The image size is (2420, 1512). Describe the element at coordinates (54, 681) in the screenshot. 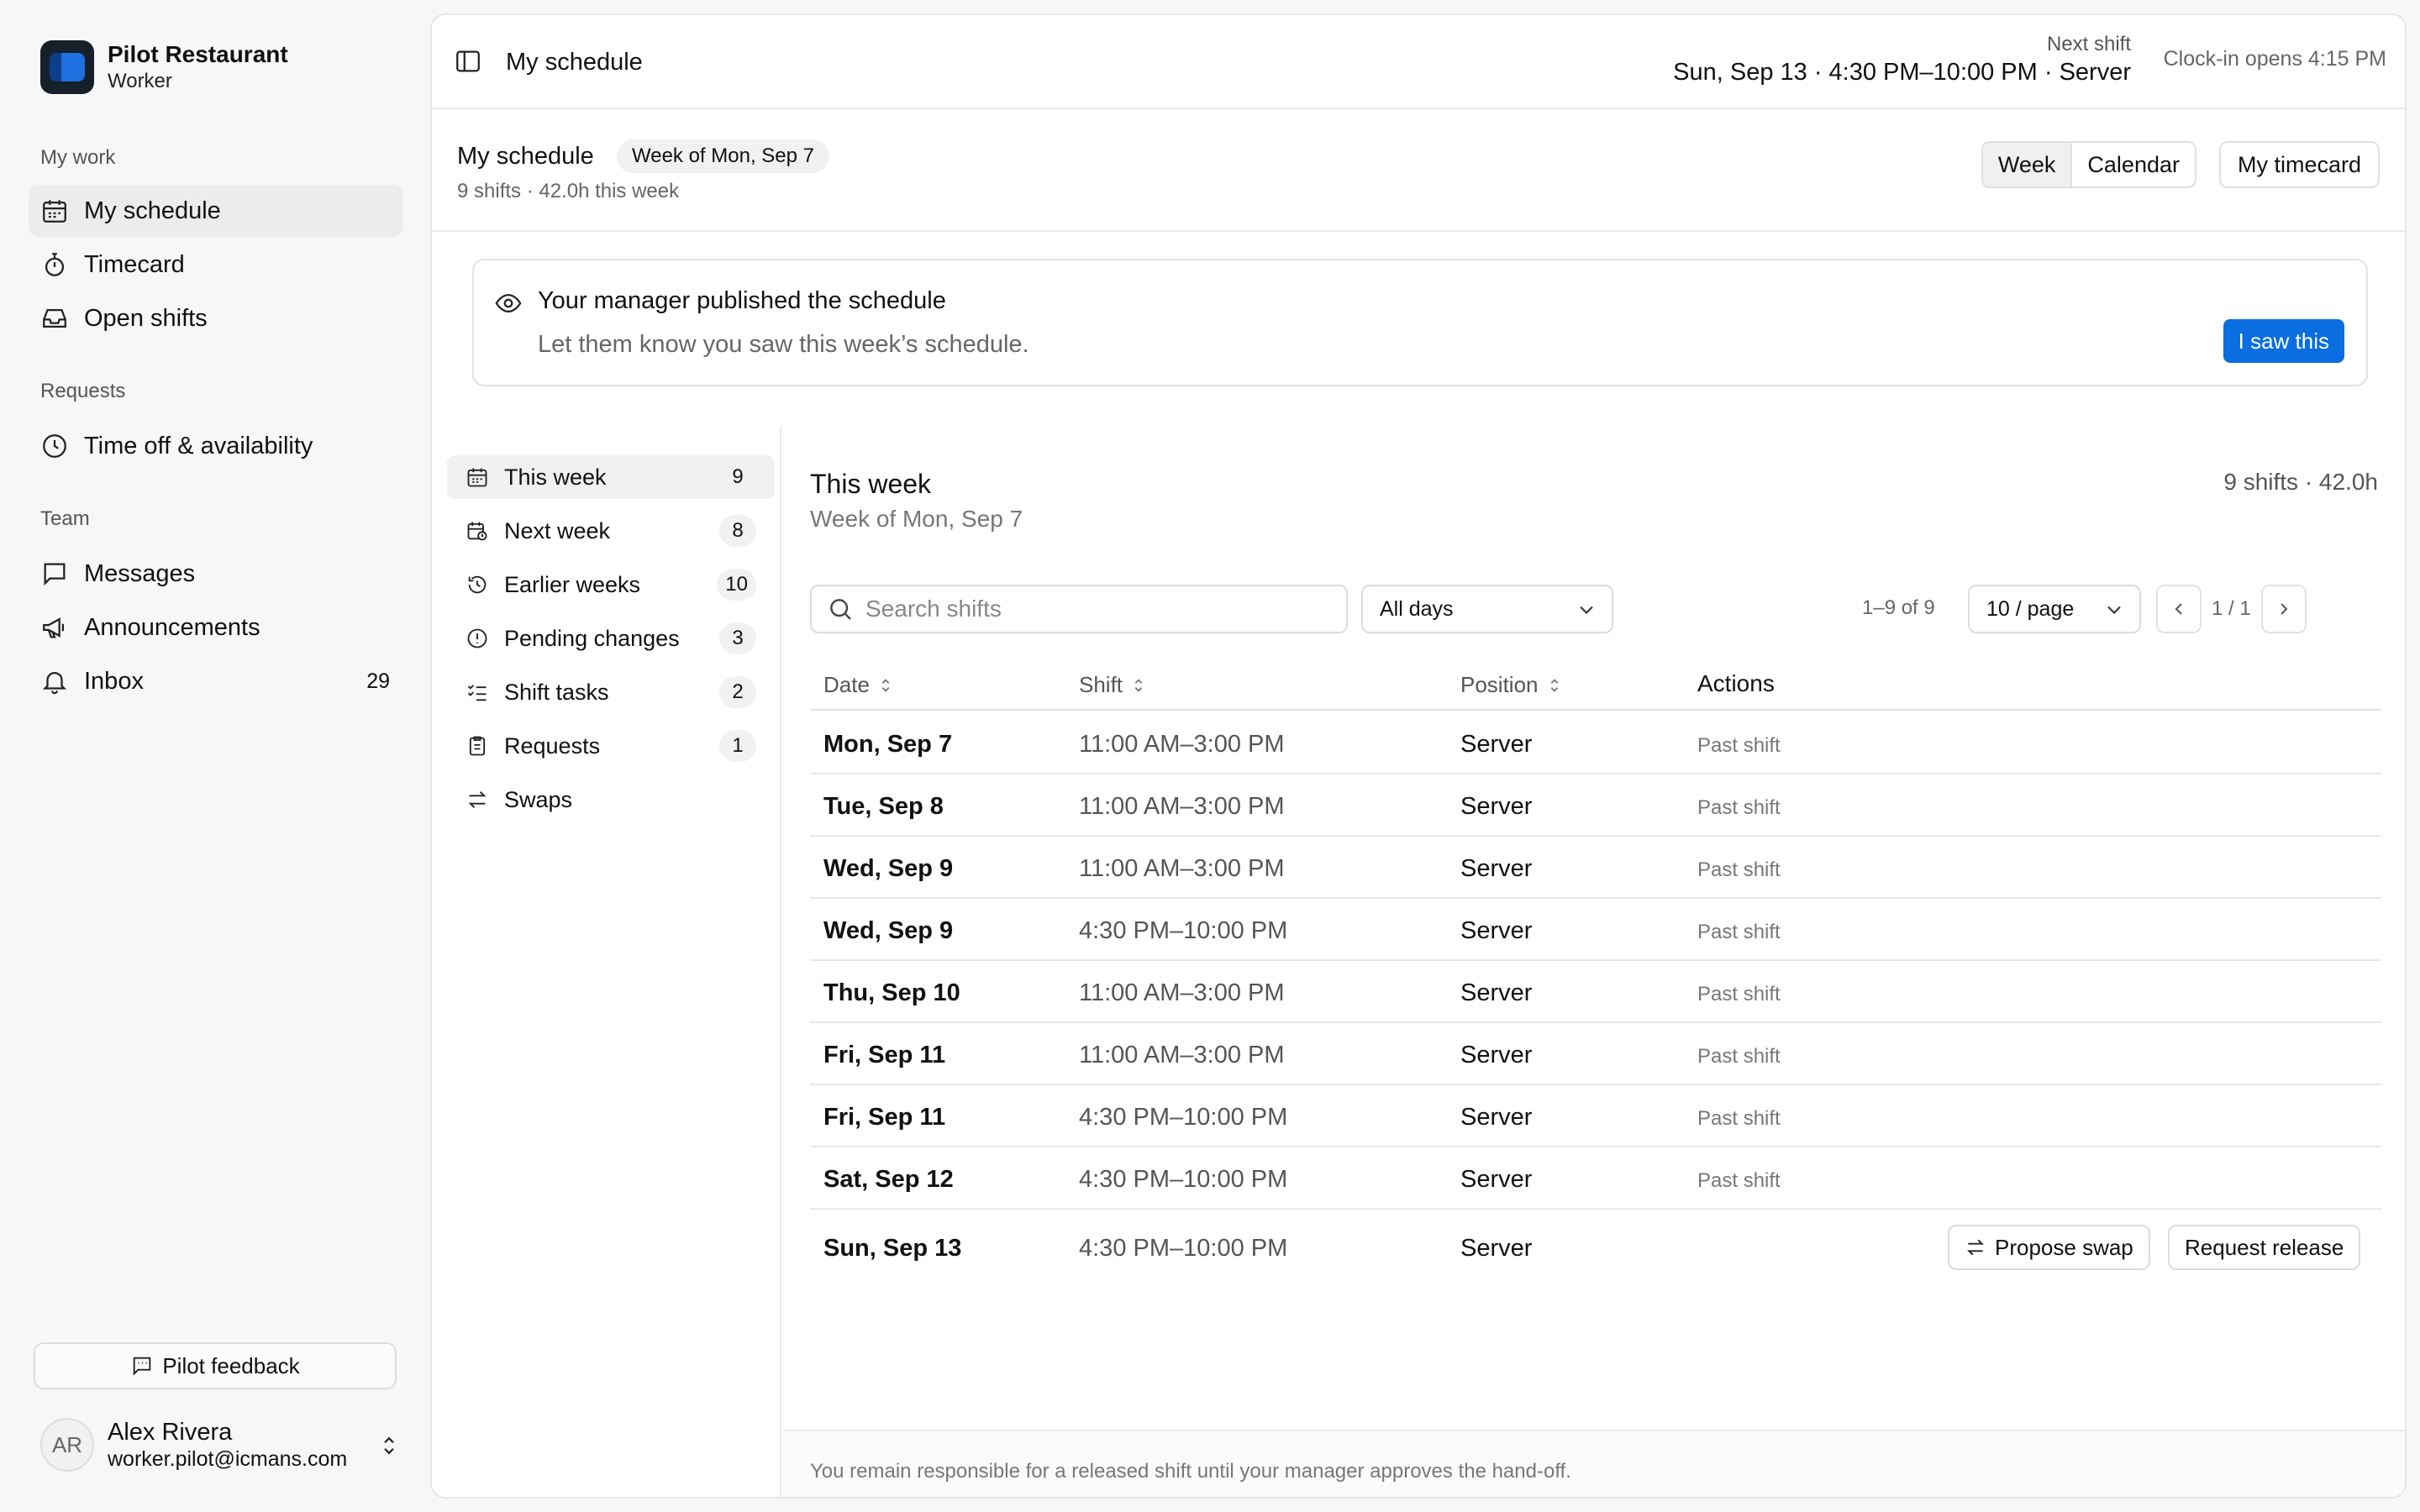

I see `bell-icon` at that location.